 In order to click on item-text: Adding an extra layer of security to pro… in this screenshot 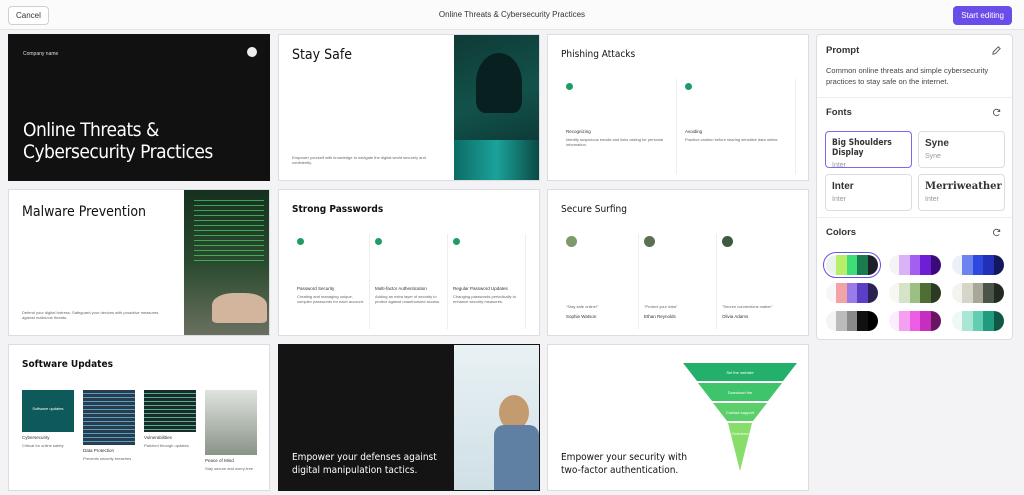, I will do `click(408, 299)`.